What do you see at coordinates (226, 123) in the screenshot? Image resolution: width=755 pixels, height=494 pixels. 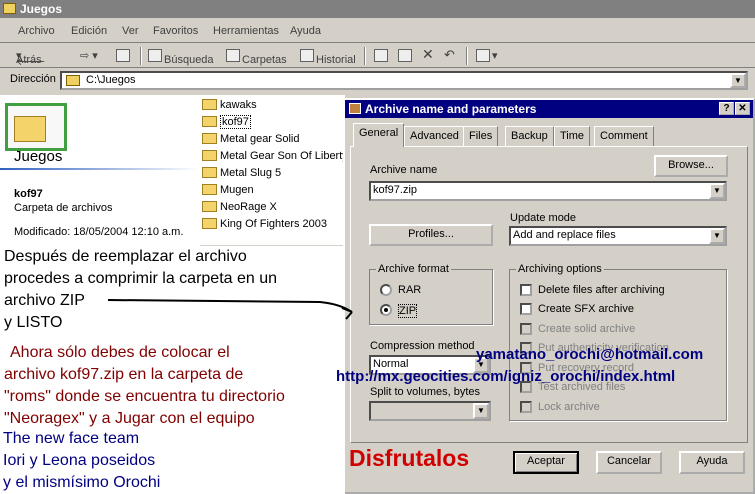 I see `list-item-selected: kof97` at bounding box center [226, 123].